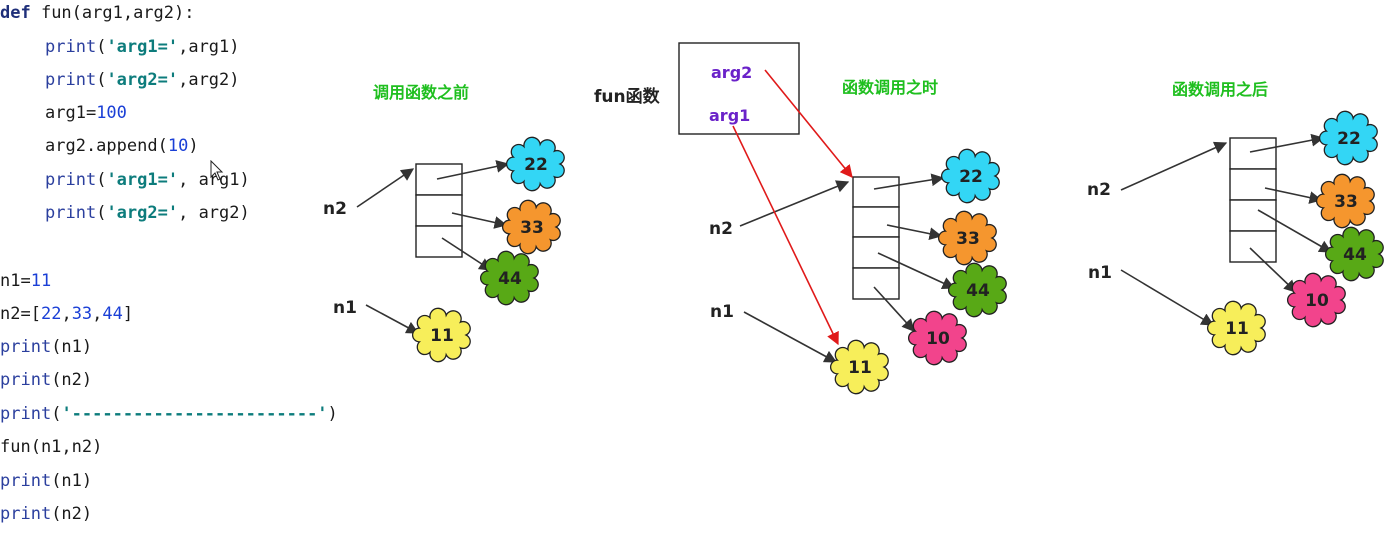  I want to click on before-title: 调用函数之前, so click(421, 92).